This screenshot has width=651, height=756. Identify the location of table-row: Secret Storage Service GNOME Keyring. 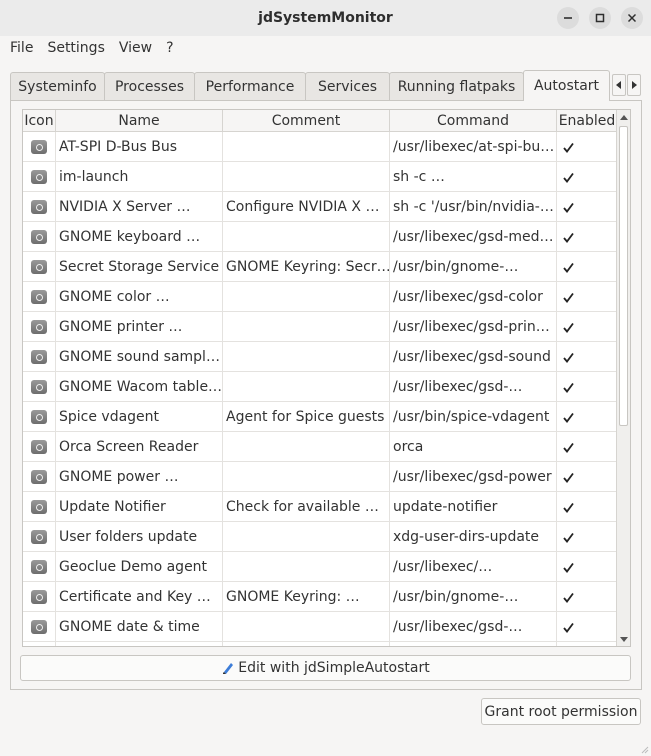
(320, 267).